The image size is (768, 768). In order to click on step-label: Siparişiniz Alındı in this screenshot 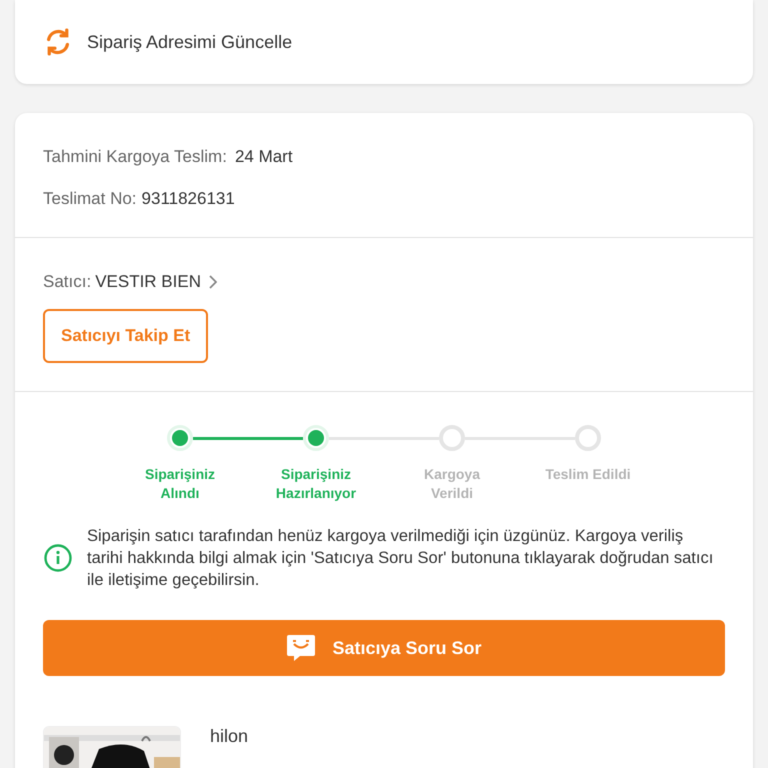, I will do `click(180, 484)`.